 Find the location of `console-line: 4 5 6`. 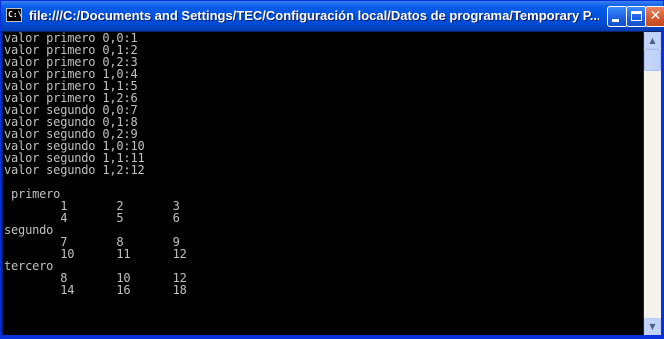

console-line: 4 5 6 is located at coordinates (92, 218).